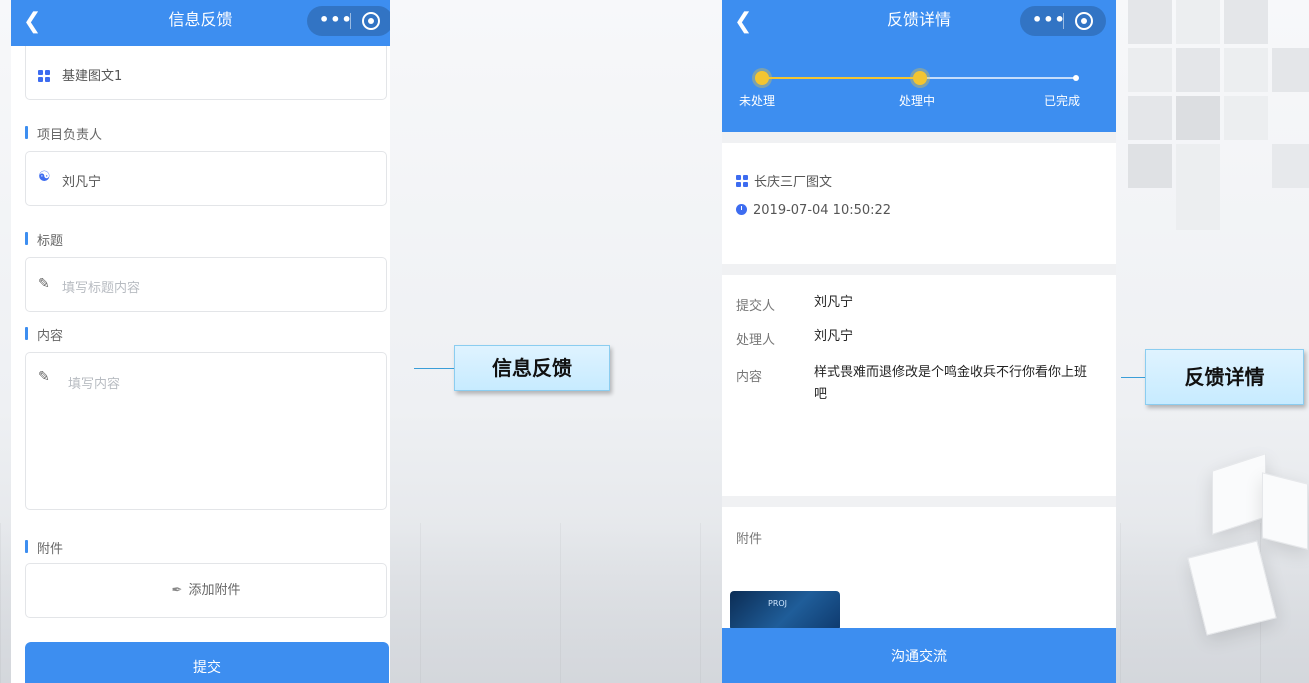 The width and height of the screenshot is (1309, 683). I want to click on communicate-button: 沟通交流, so click(919, 655).